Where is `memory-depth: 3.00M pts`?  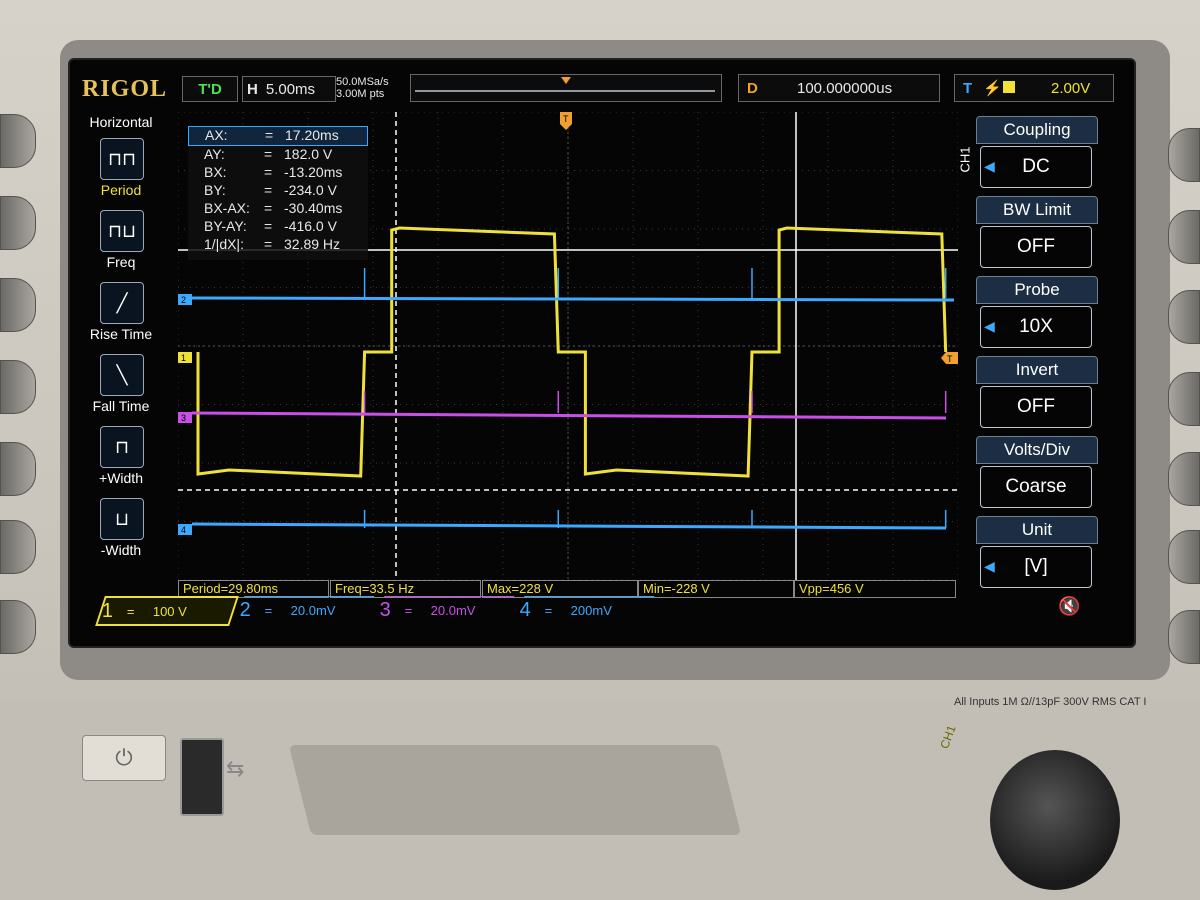 memory-depth: 3.00M pts is located at coordinates (360, 94).